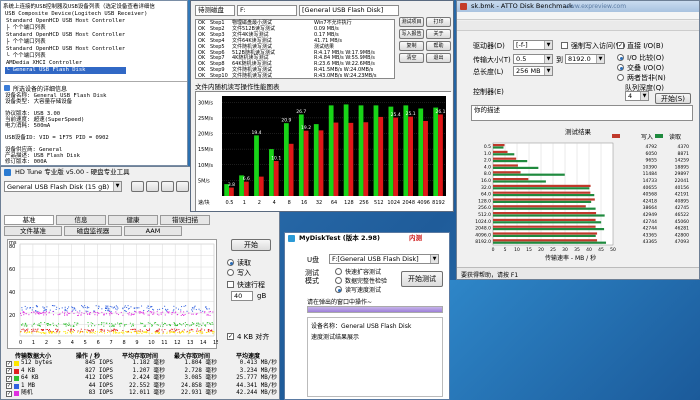 The image size is (700, 400). Describe the element at coordinates (438, 46) in the screenshot. I see `side-button-6: 帮助` at that location.